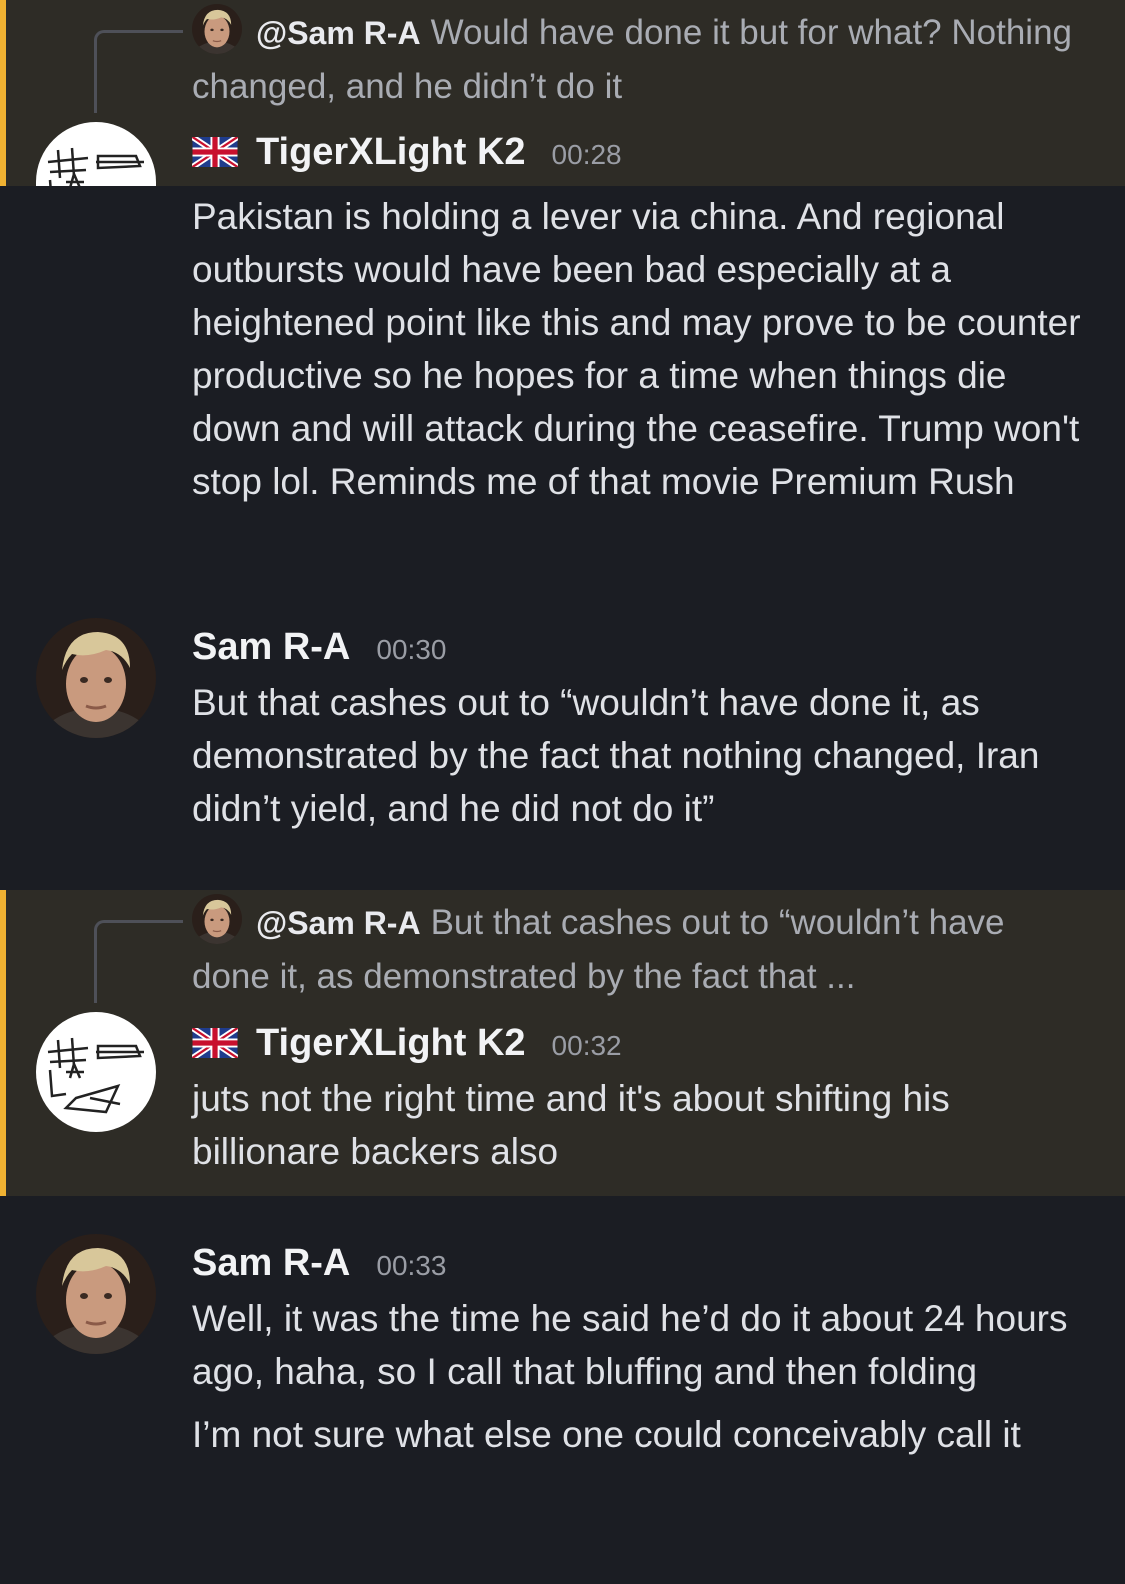 This screenshot has width=1125, height=1584. I want to click on message-header: Sam R-A 00:33, so click(319, 1263).